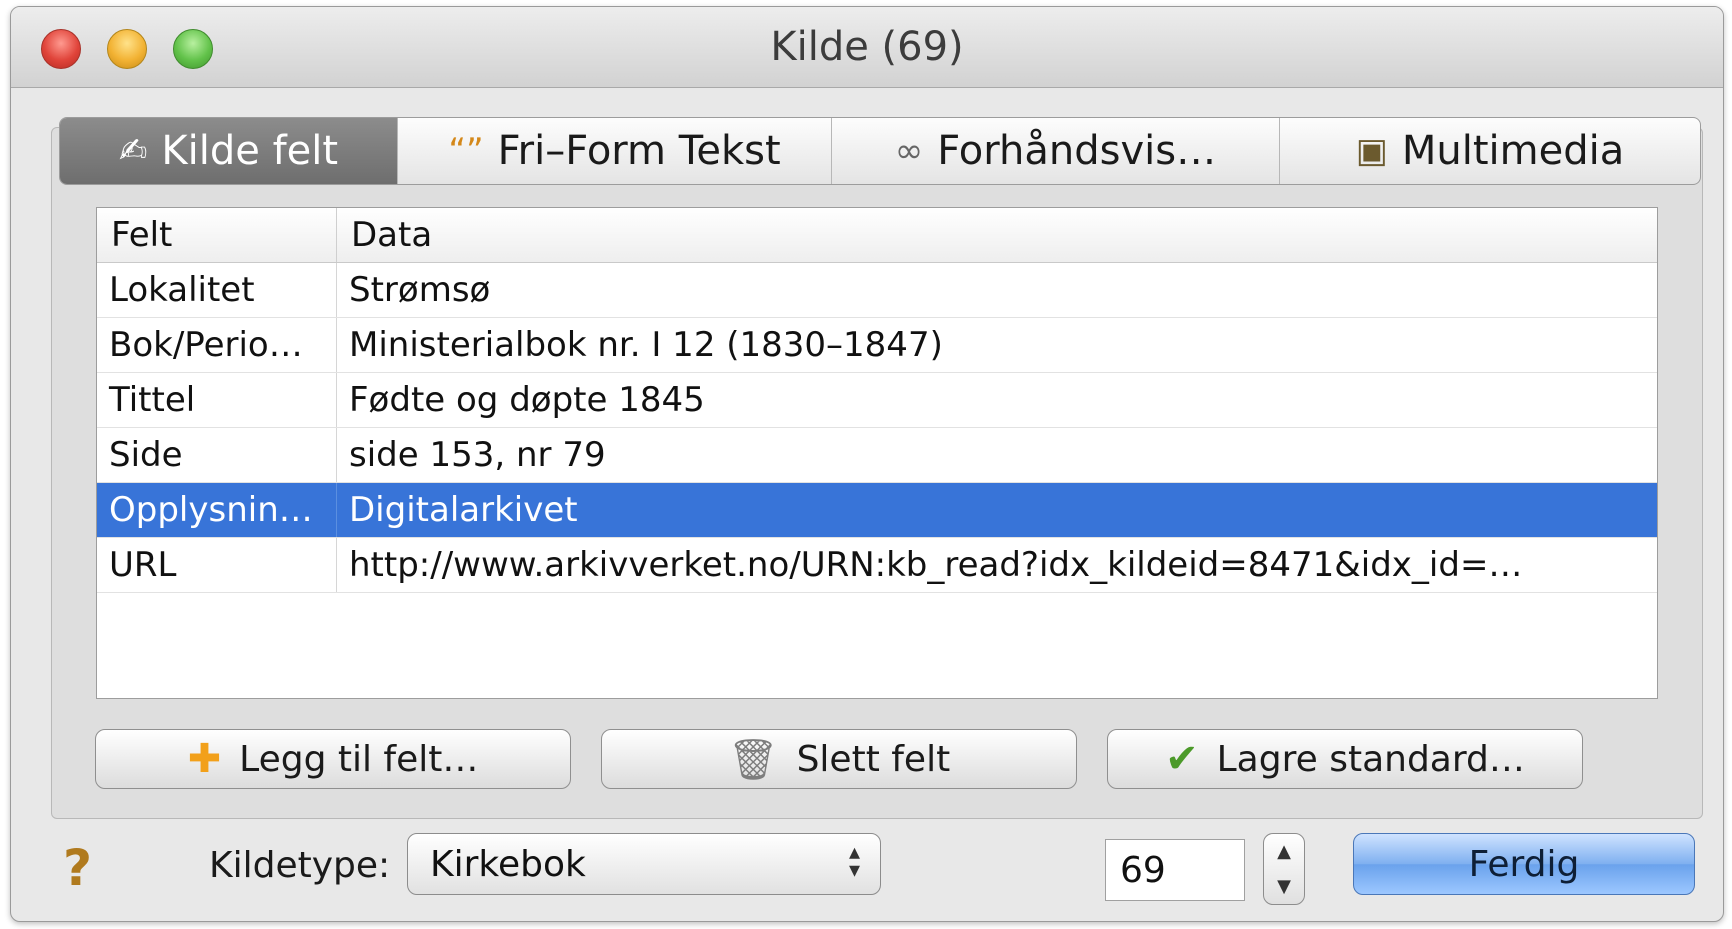 The width and height of the screenshot is (1732, 929). What do you see at coordinates (1513, 151) in the screenshot?
I see `tab-label: Multimedia` at bounding box center [1513, 151].